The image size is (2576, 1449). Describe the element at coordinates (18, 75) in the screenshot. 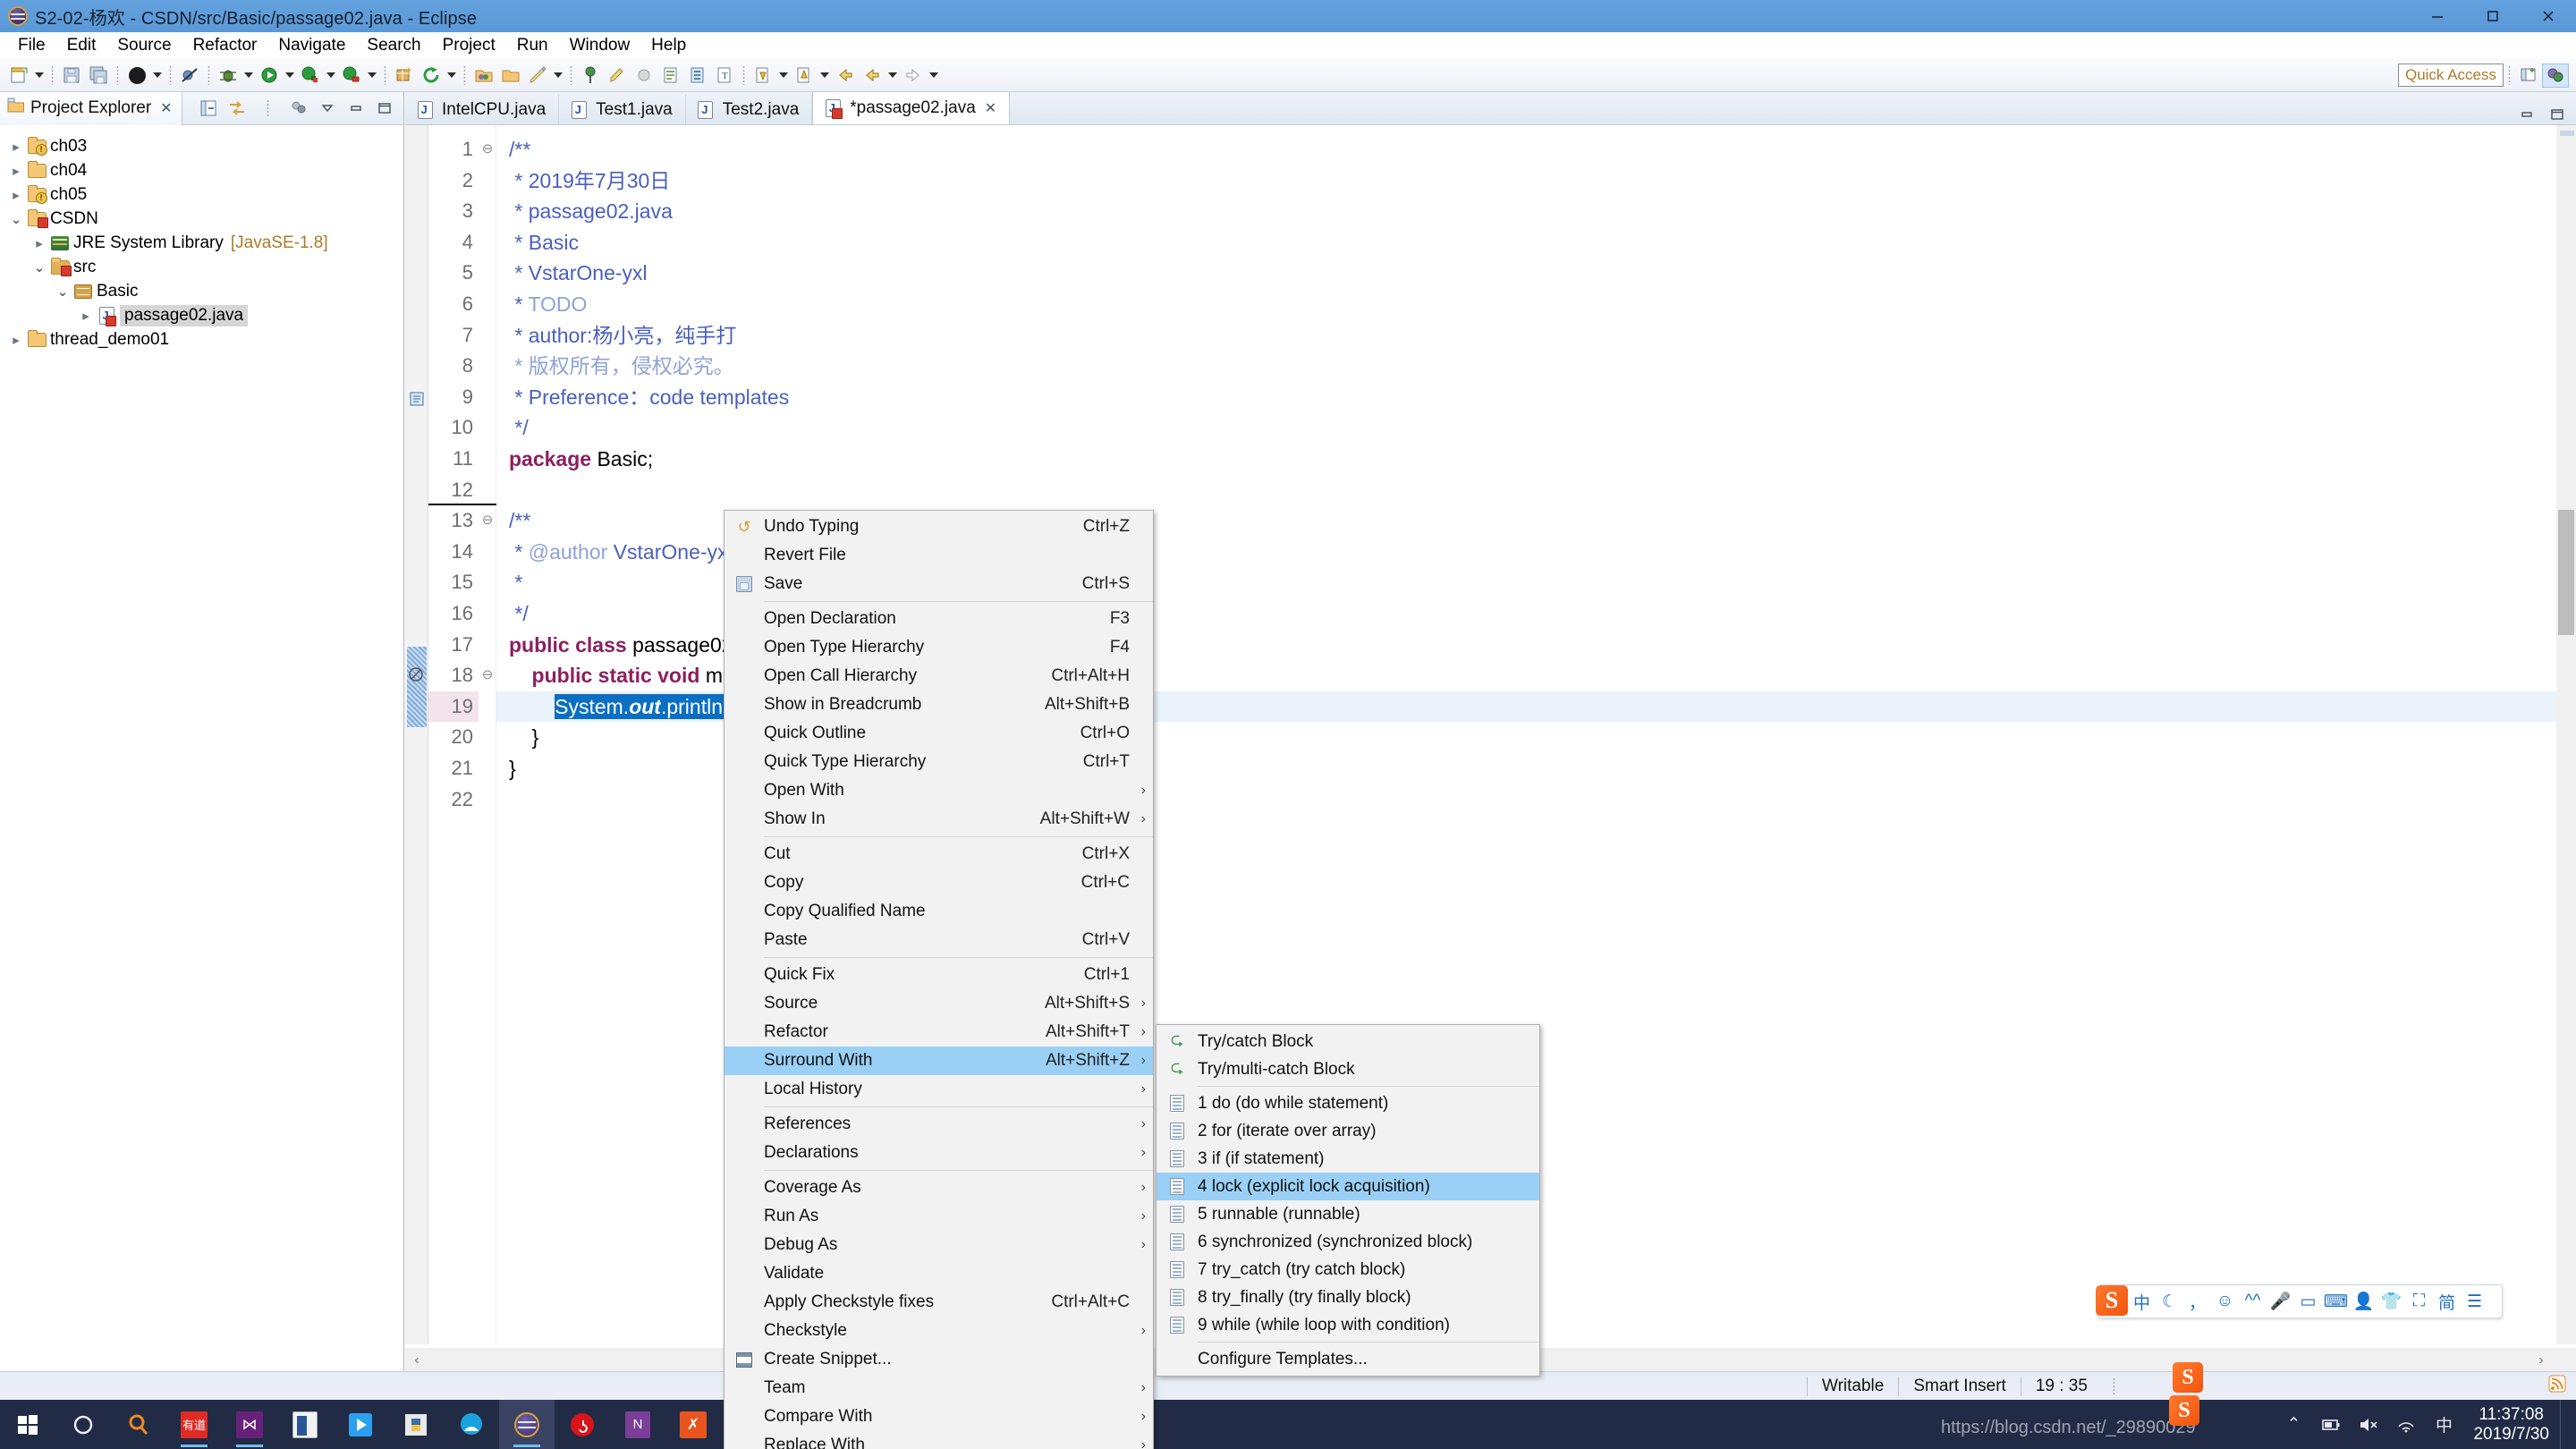

I see `new-wizard-icon` at that location.